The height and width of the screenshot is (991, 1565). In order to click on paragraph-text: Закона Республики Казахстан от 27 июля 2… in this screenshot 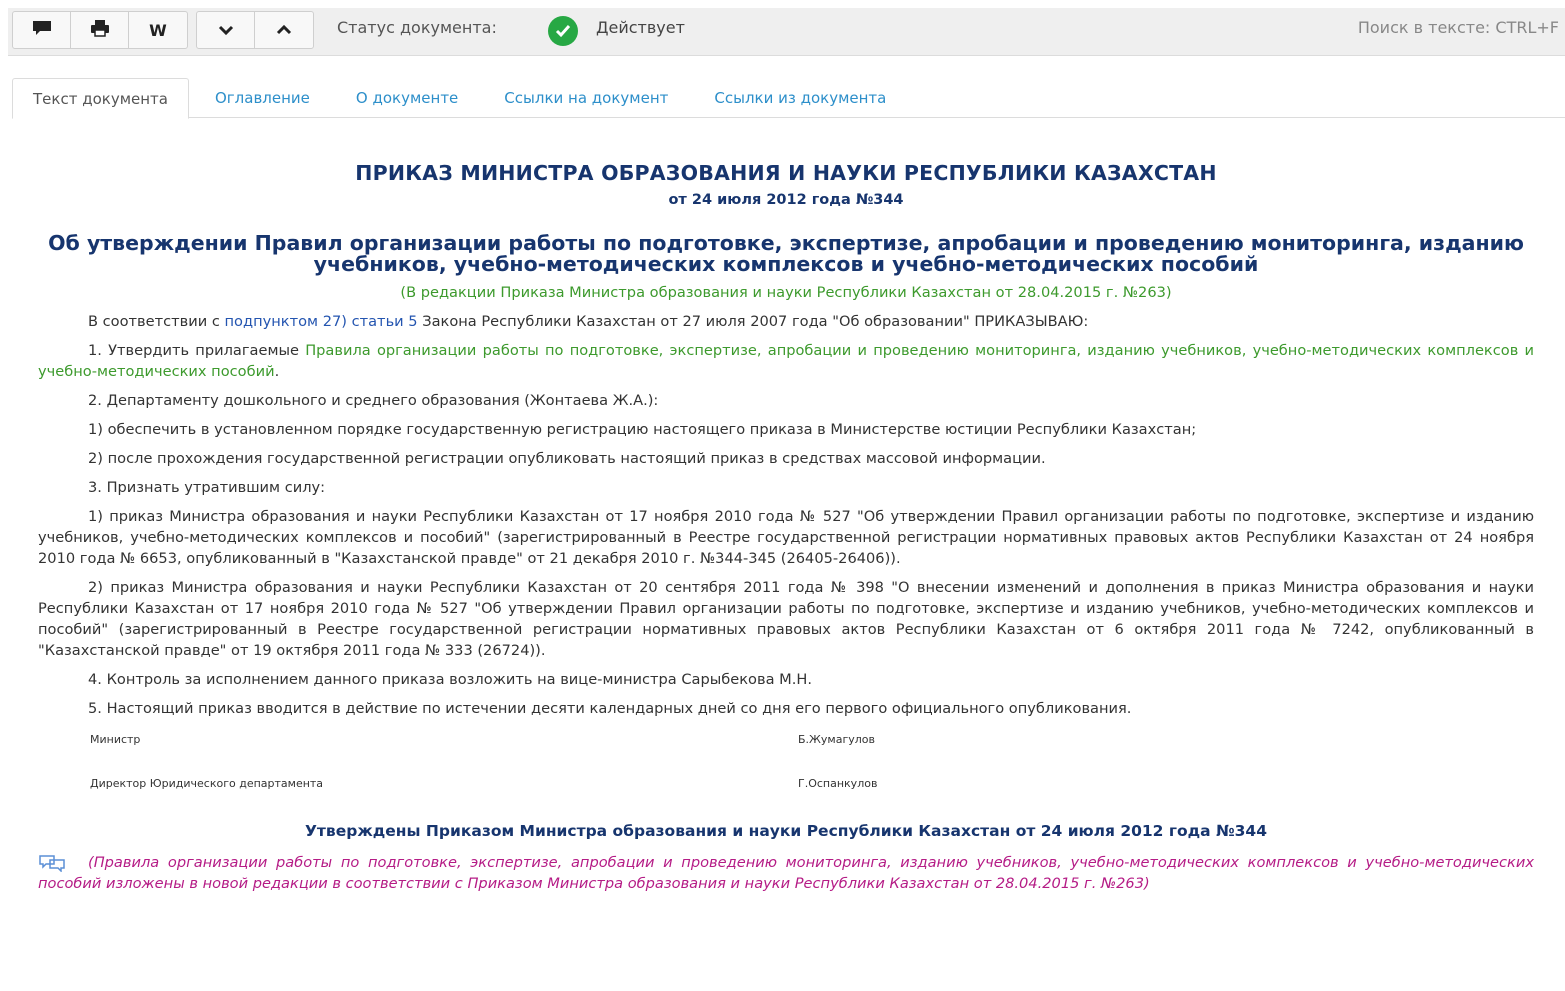, I will do `click(753, 321)`.